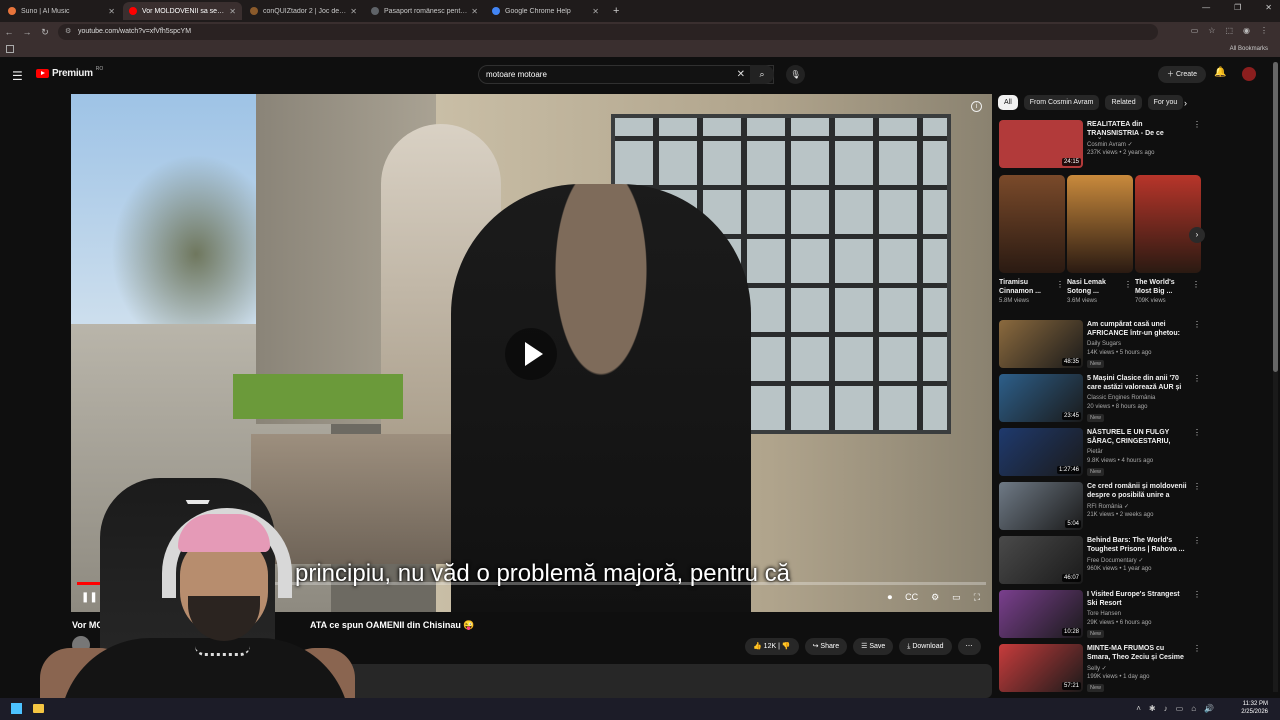 This screenshot has width=1280, height=720. I want to click on minimize-icon: —, so click(1206, 7).